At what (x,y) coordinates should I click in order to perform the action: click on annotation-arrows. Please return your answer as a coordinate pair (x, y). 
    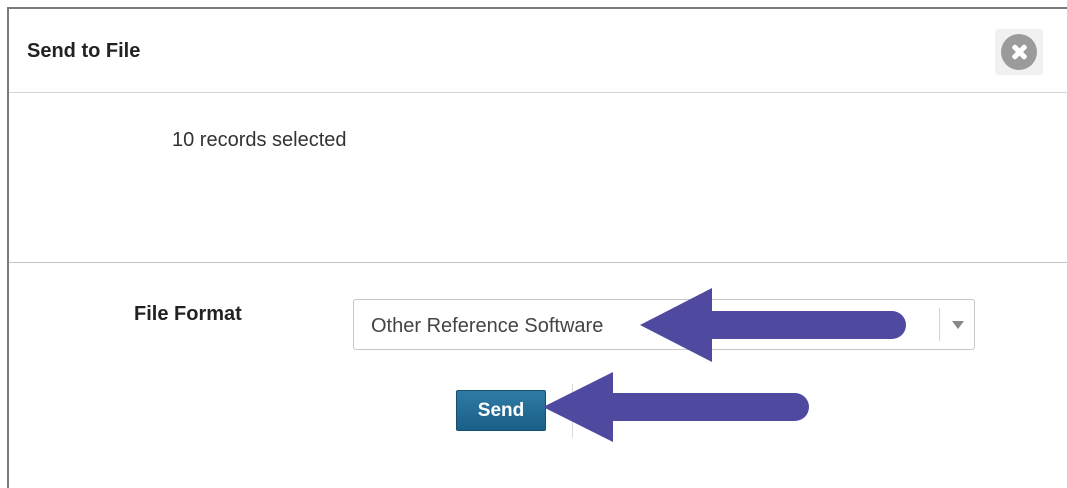
    Looking at the image, I should click on (724, 365).